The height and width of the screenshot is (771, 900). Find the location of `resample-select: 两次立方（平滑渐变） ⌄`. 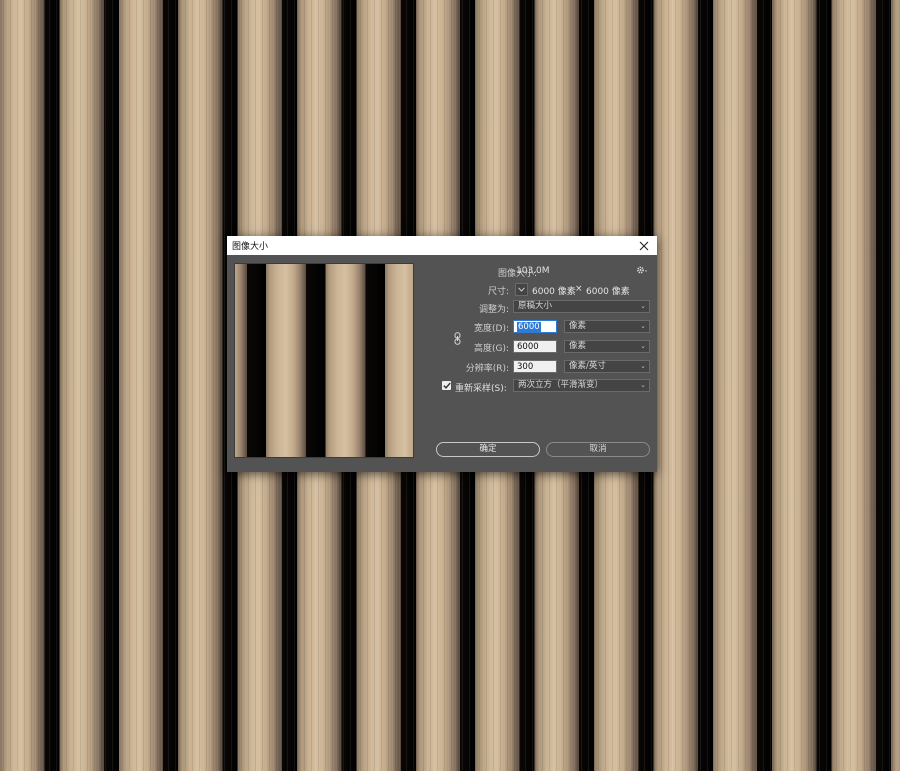

resample-select: 两次立方（平滑渐变） ⌄ is located at coordinates (581, 385).